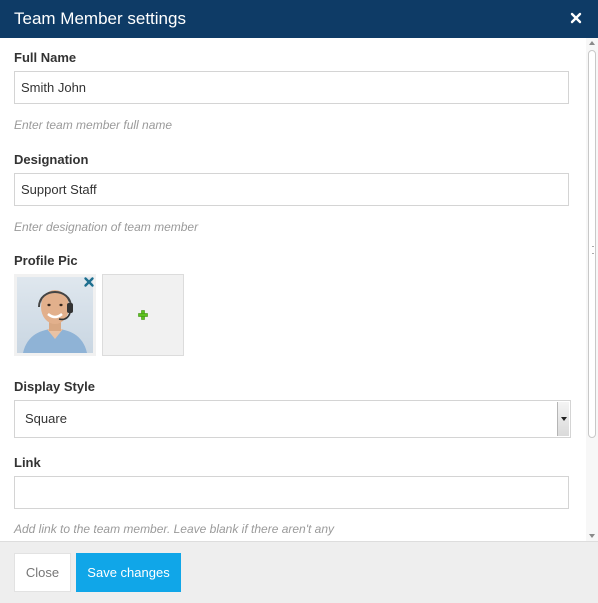 Image resolution: width=598 pixels, height=603 pixels. I want to click on designation-input: Support Staff, so click(291, 189).